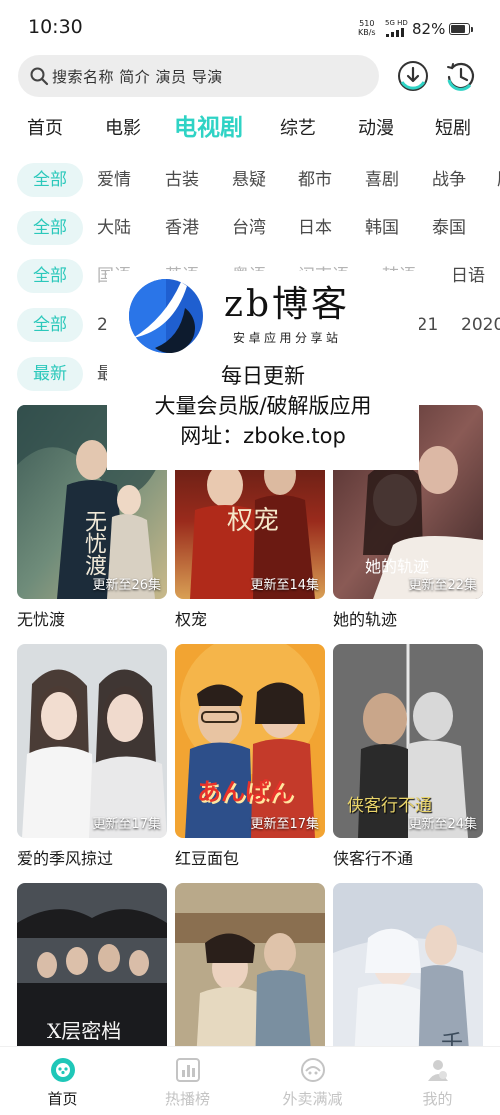 The width and height of the screenshot is (500, 1115). I want to click on search-icon, so click(39, 76).